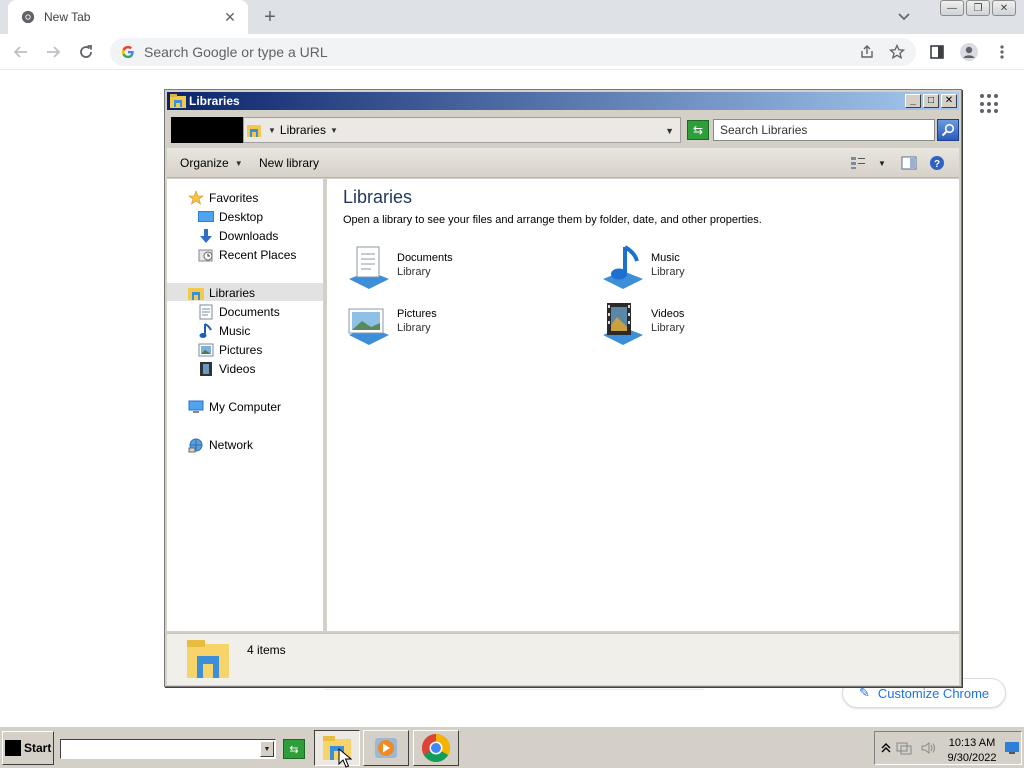 The height and width of the screenshot is (768, 1024). What do you see at coordinates (237, 368) in the screenshot?
I see `nav-label: Videos` at bounding box center [237, 368].